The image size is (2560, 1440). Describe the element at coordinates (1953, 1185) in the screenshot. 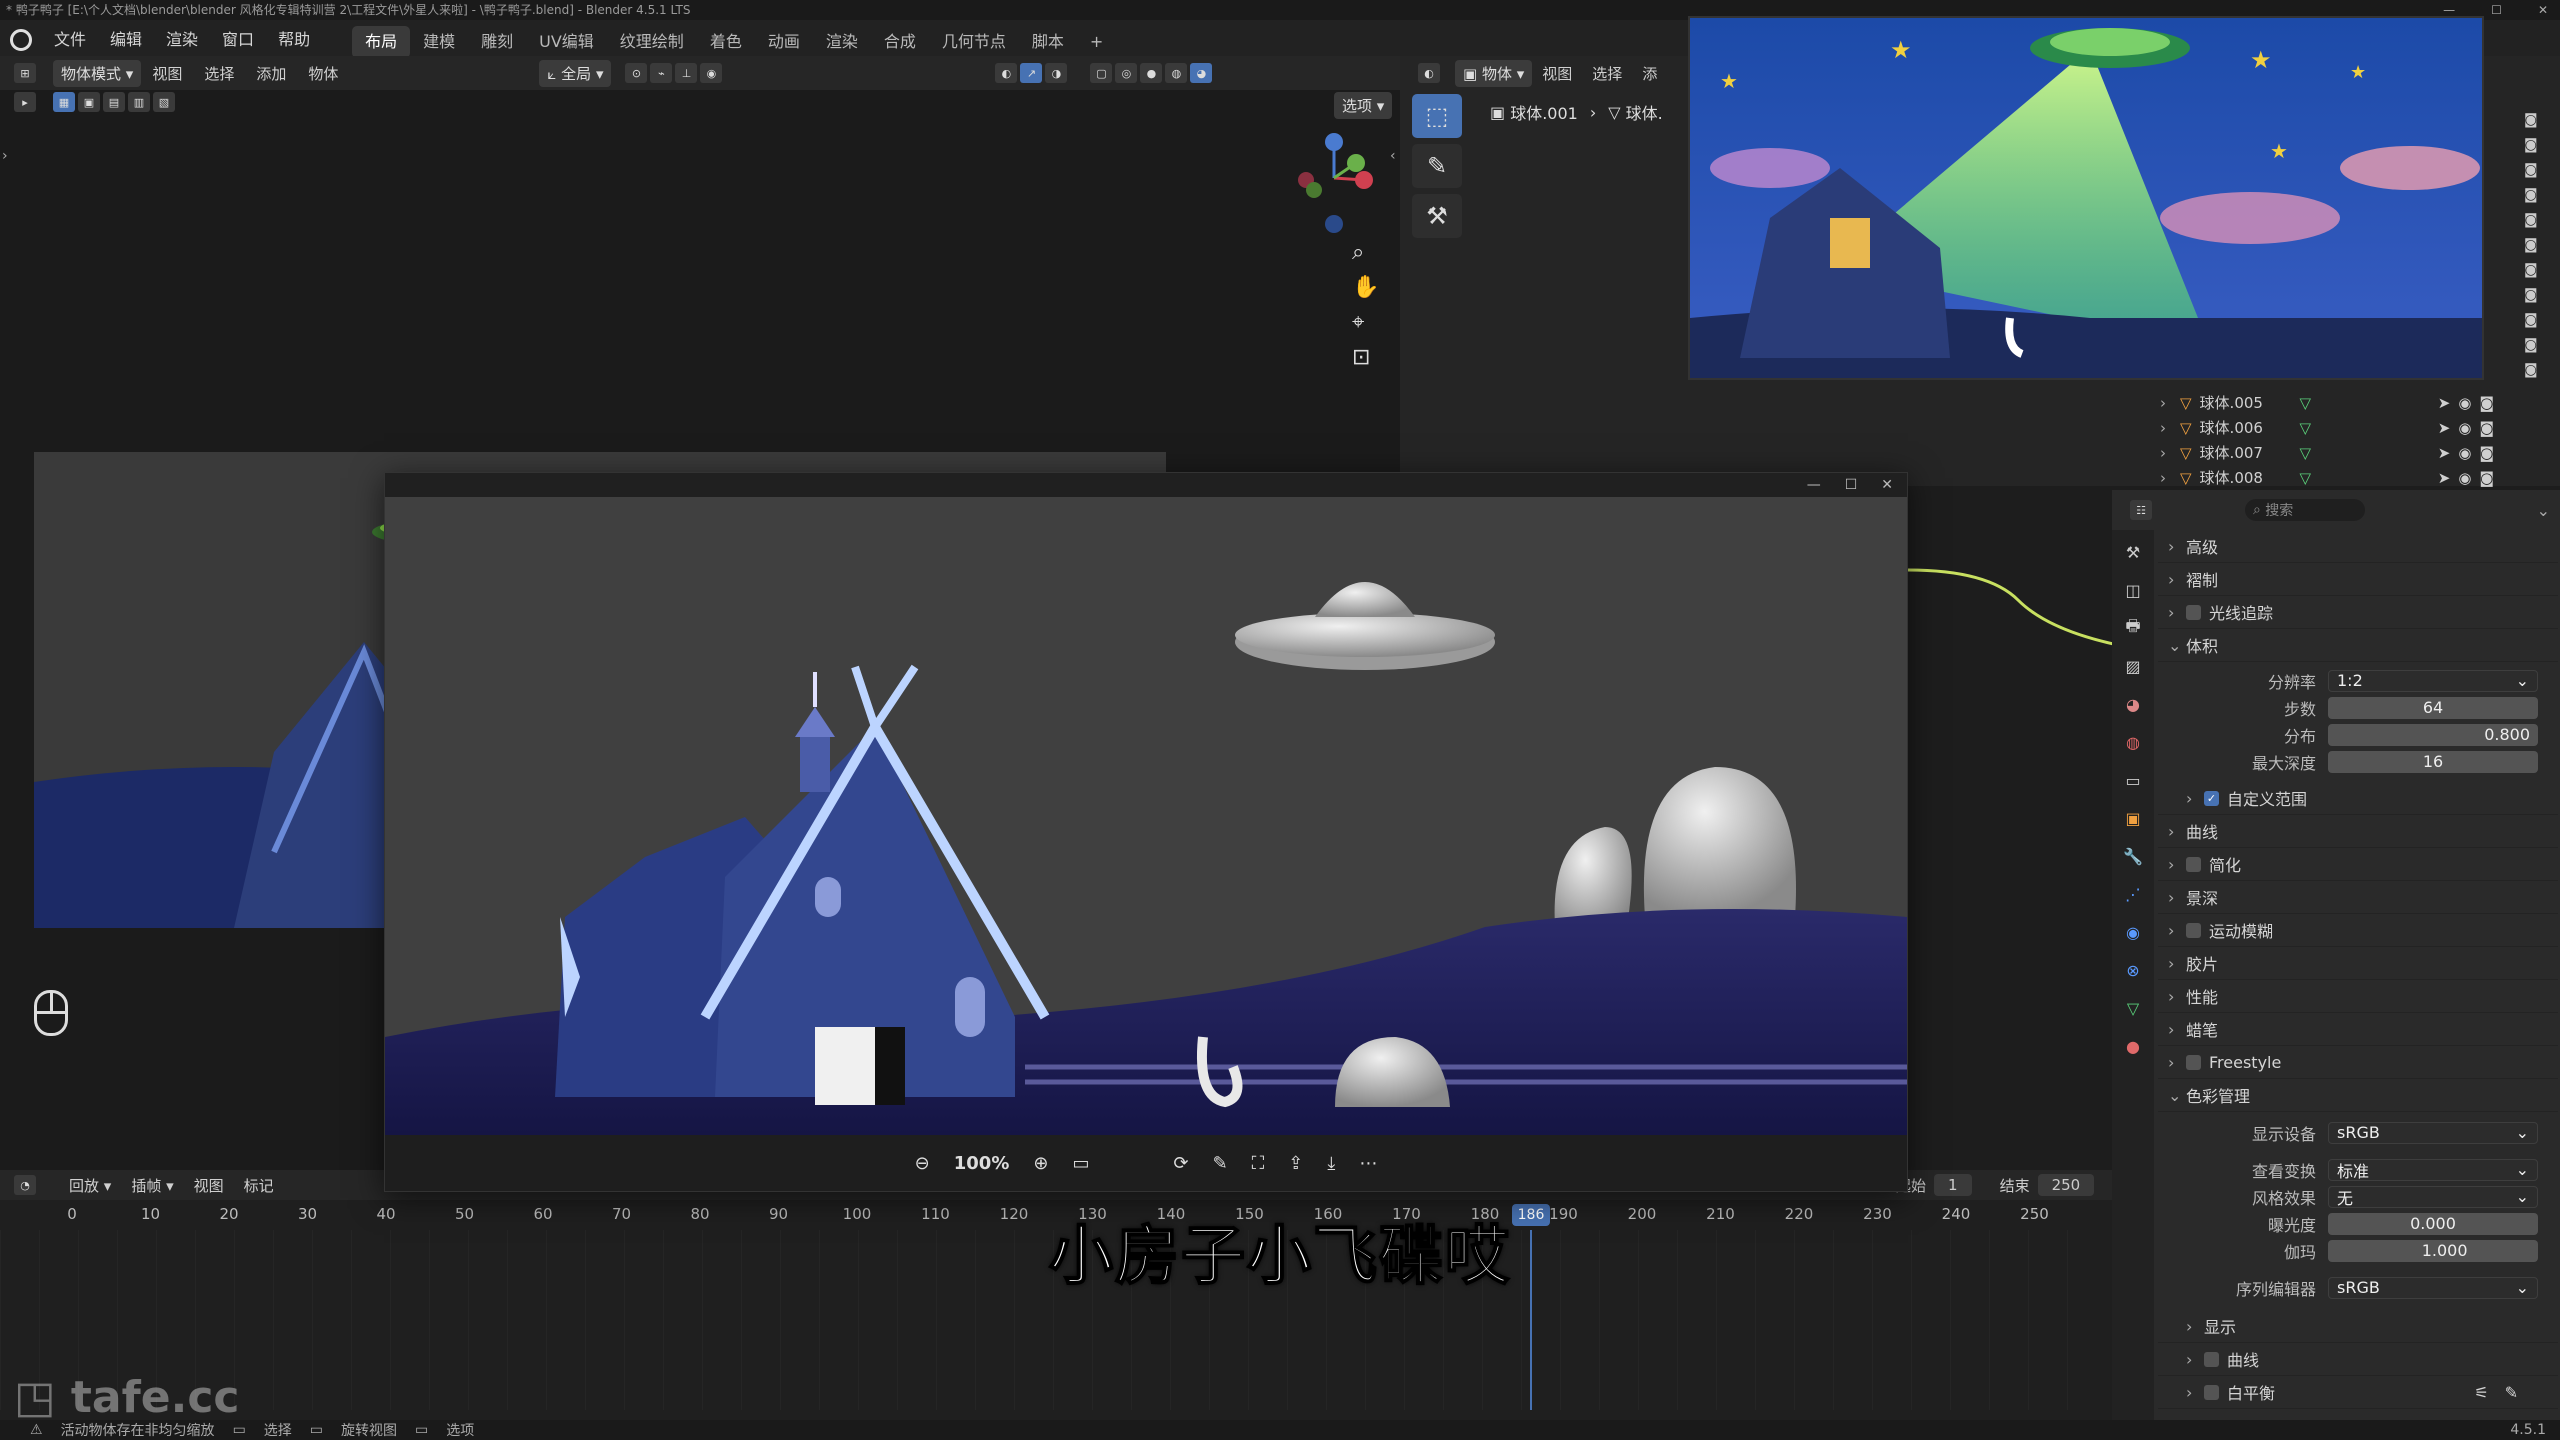

I see `start-frame-field: 1` at that location.